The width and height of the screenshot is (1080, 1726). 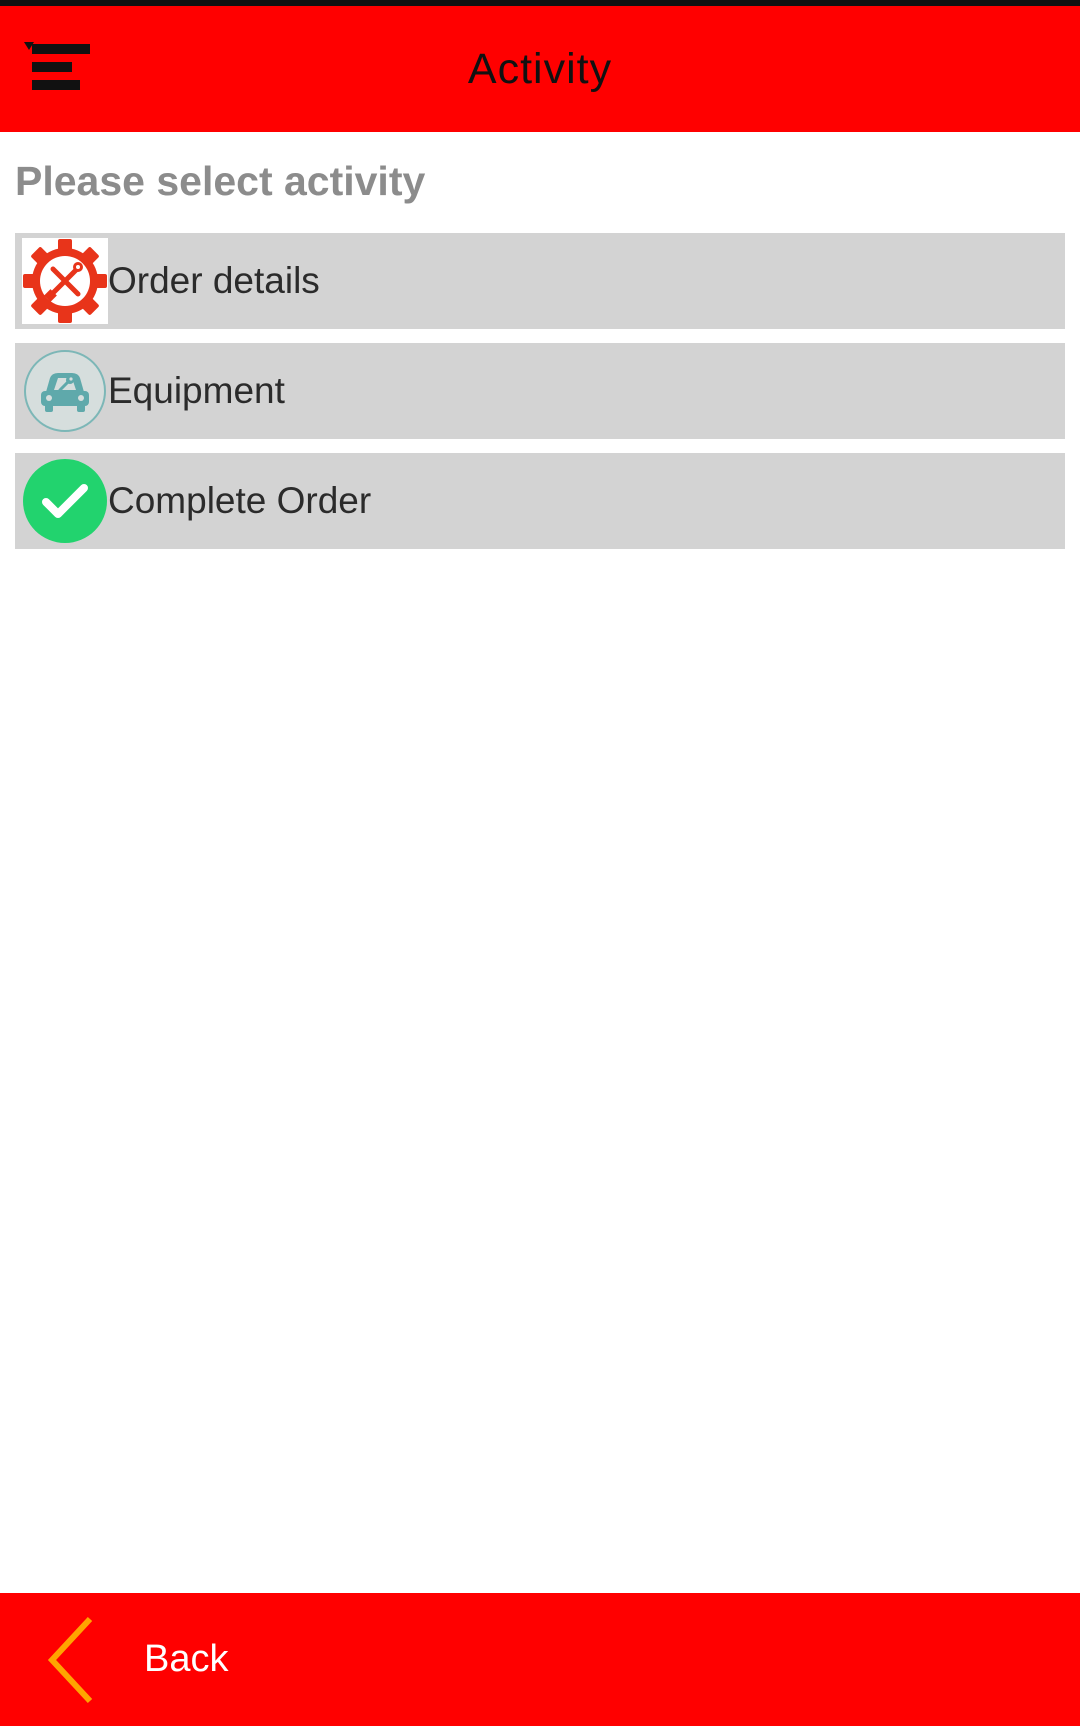 I want to click on app-header: Activity, so click(x=540, y=69).